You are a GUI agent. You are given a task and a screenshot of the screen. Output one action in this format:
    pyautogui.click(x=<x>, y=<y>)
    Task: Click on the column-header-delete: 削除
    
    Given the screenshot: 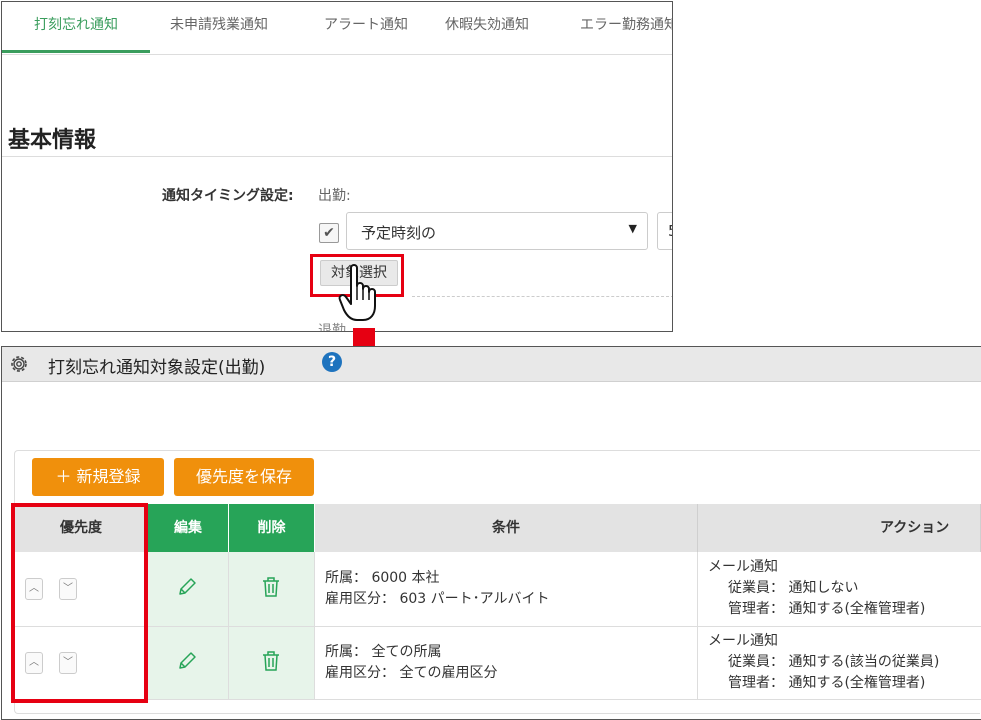 What is the action you would take?
    pyautogui.click(x=272, y=528)
    